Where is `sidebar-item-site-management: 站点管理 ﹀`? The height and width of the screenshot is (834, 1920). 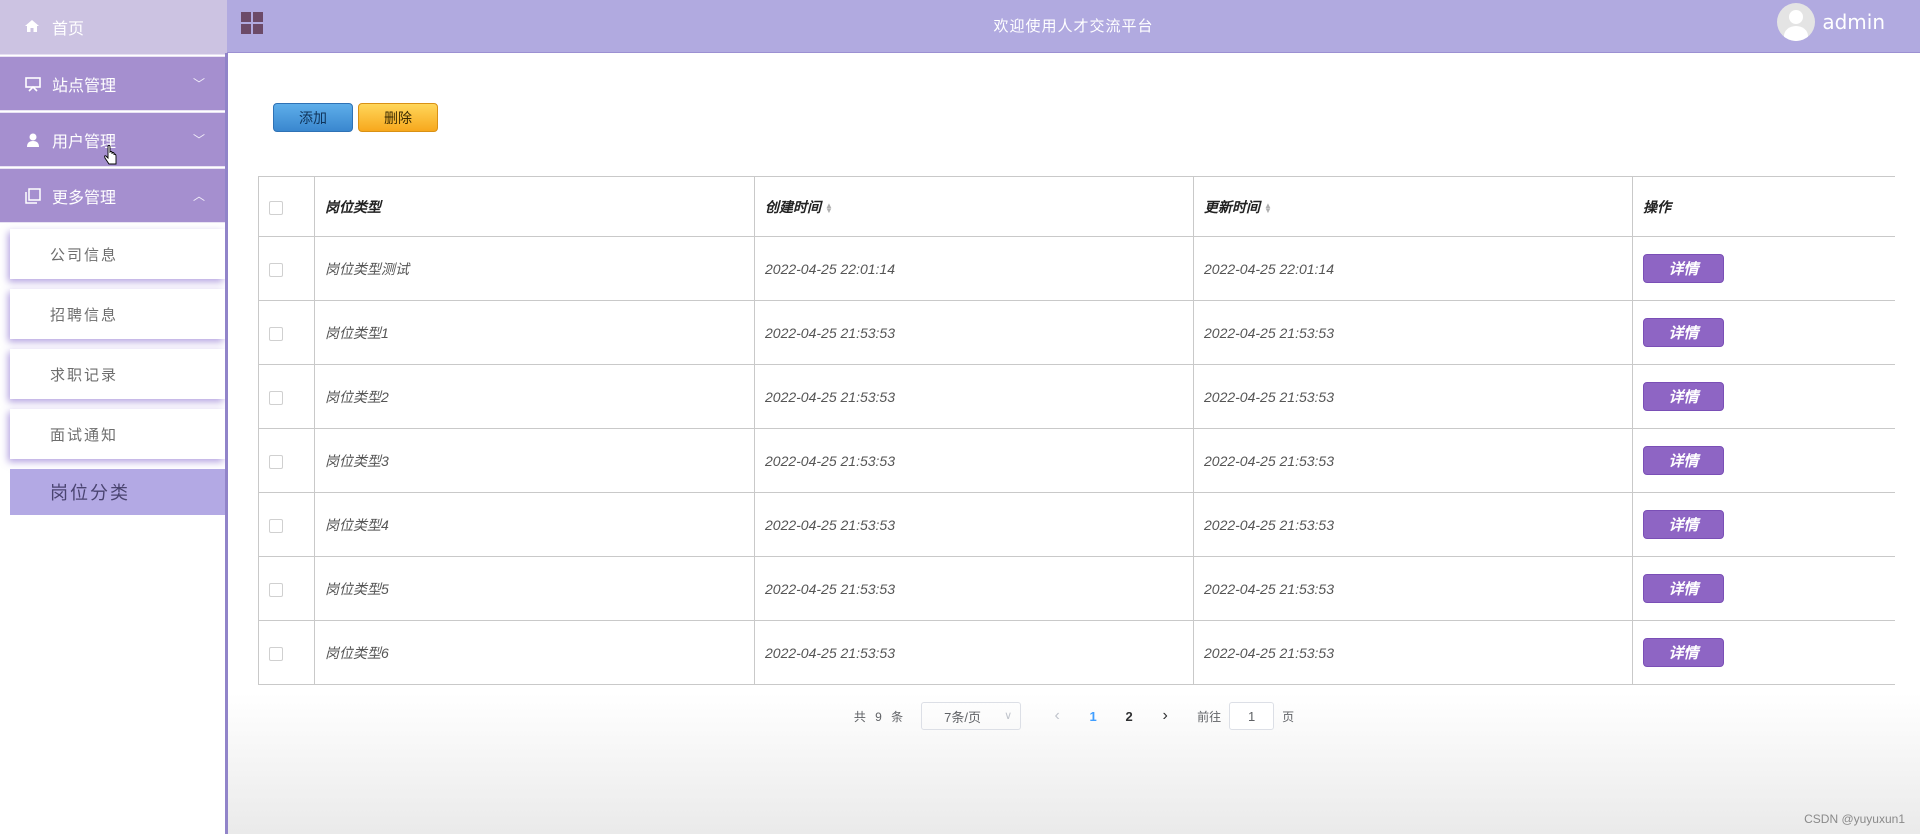
sidebar-item-site-management: 站点管理 ﹀ is located at coordinates (113, 83).